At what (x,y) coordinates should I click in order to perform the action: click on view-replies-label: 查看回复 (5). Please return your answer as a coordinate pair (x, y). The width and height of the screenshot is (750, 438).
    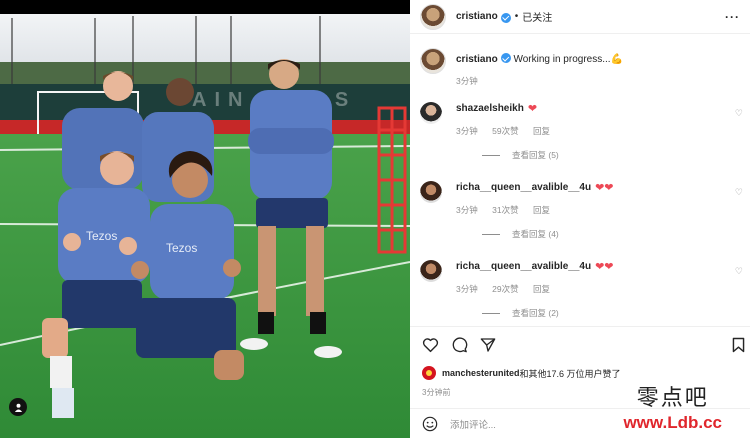
    Looking at the image, I should click on (535, 155).